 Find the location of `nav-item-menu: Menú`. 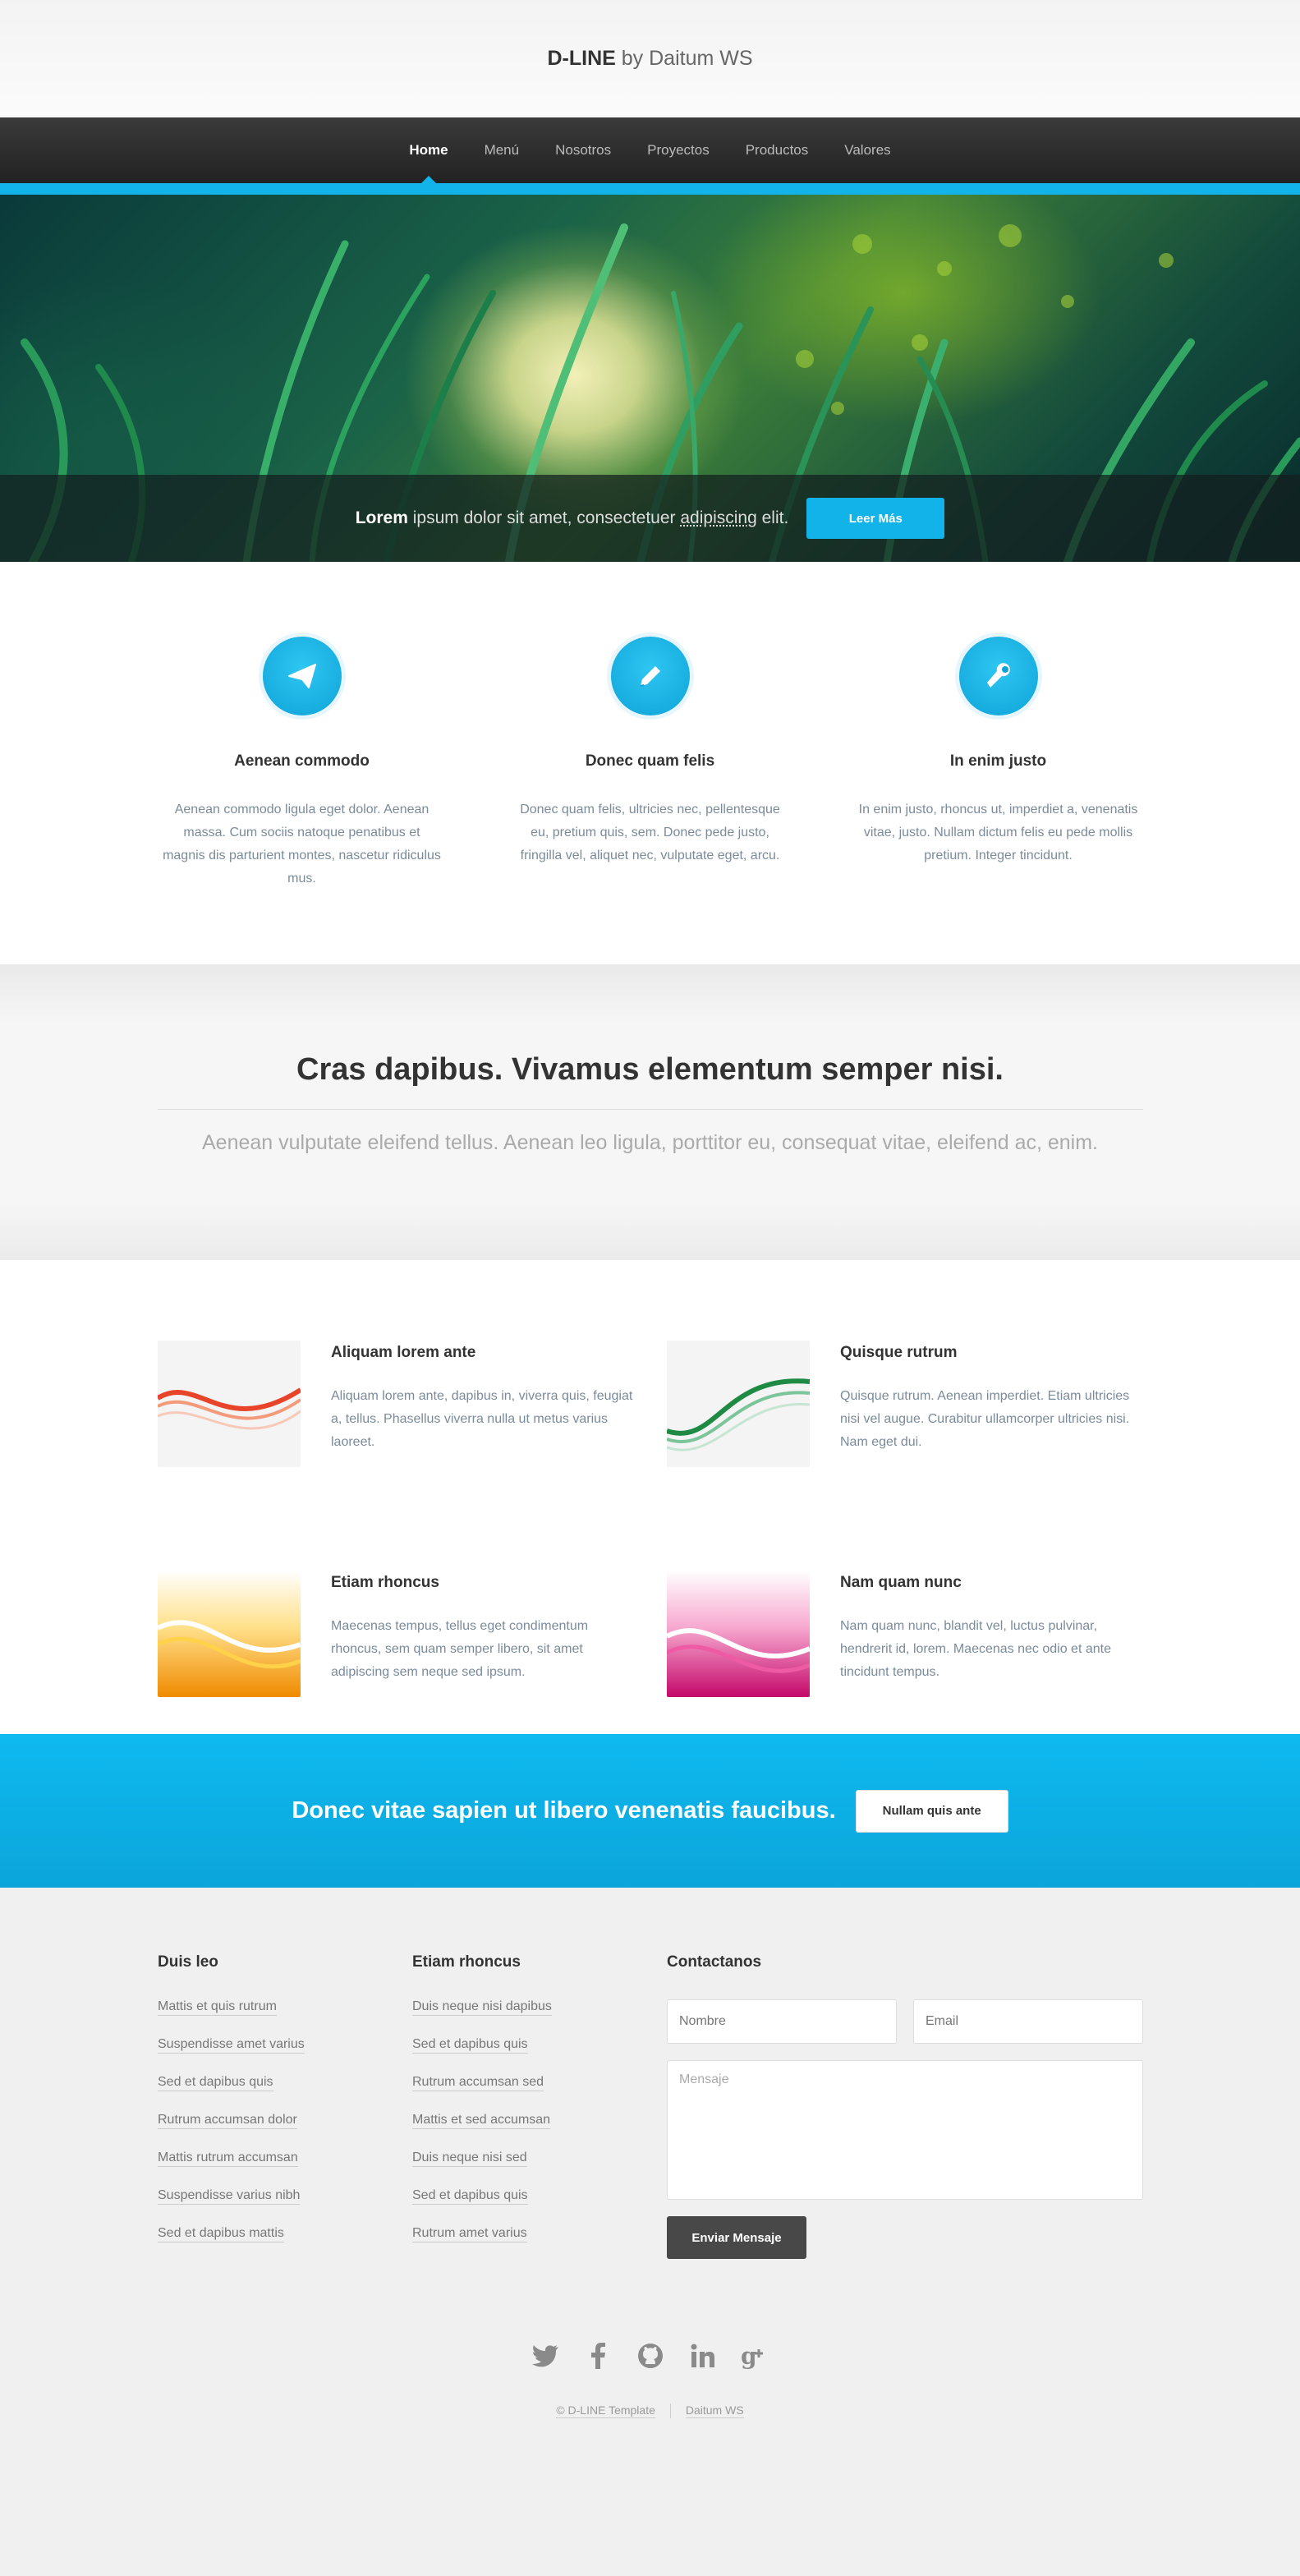

nav-item-menu: Menú is located at coordinates (502, 150).